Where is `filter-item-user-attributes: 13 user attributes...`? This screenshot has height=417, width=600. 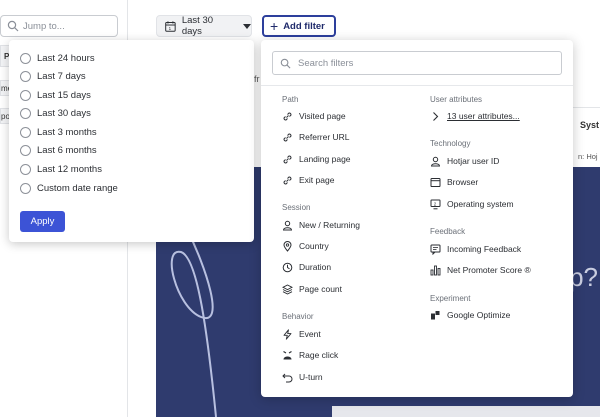
filter-item-user-attributes: 13 user attributes... is located at coordinates (475, 116).